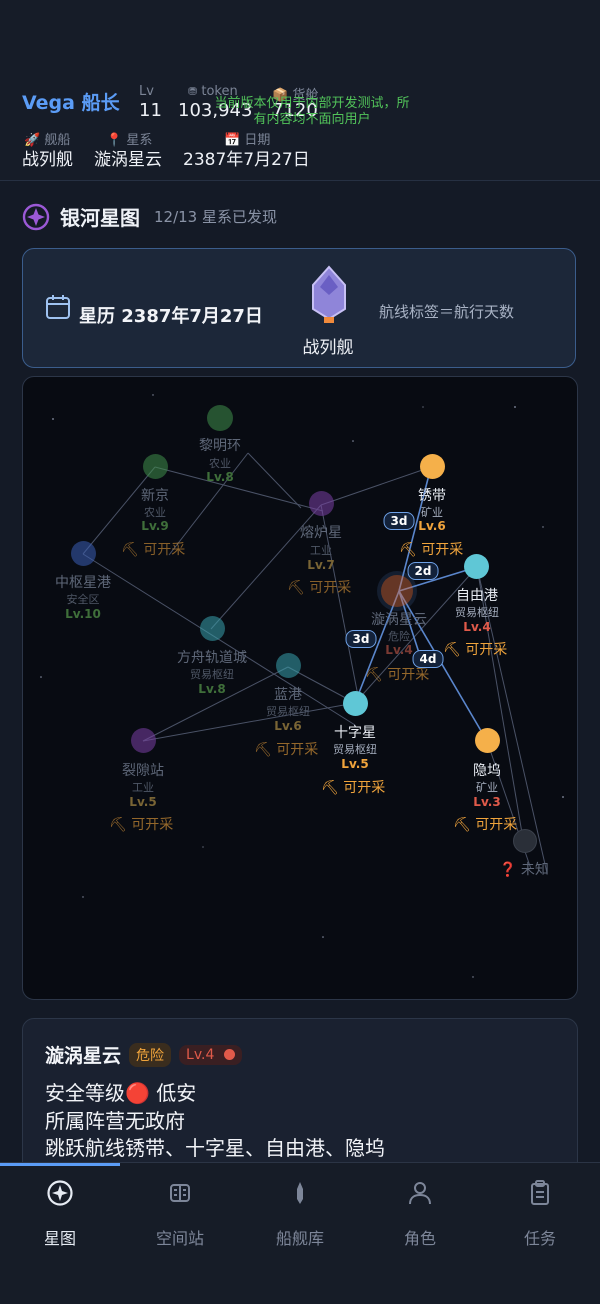 This screenshot has width=600, height=1304. What do you see at coordinates (300, 1193) in the screenshot?
I see `ship-icon` at bounding box center [300, 1193].